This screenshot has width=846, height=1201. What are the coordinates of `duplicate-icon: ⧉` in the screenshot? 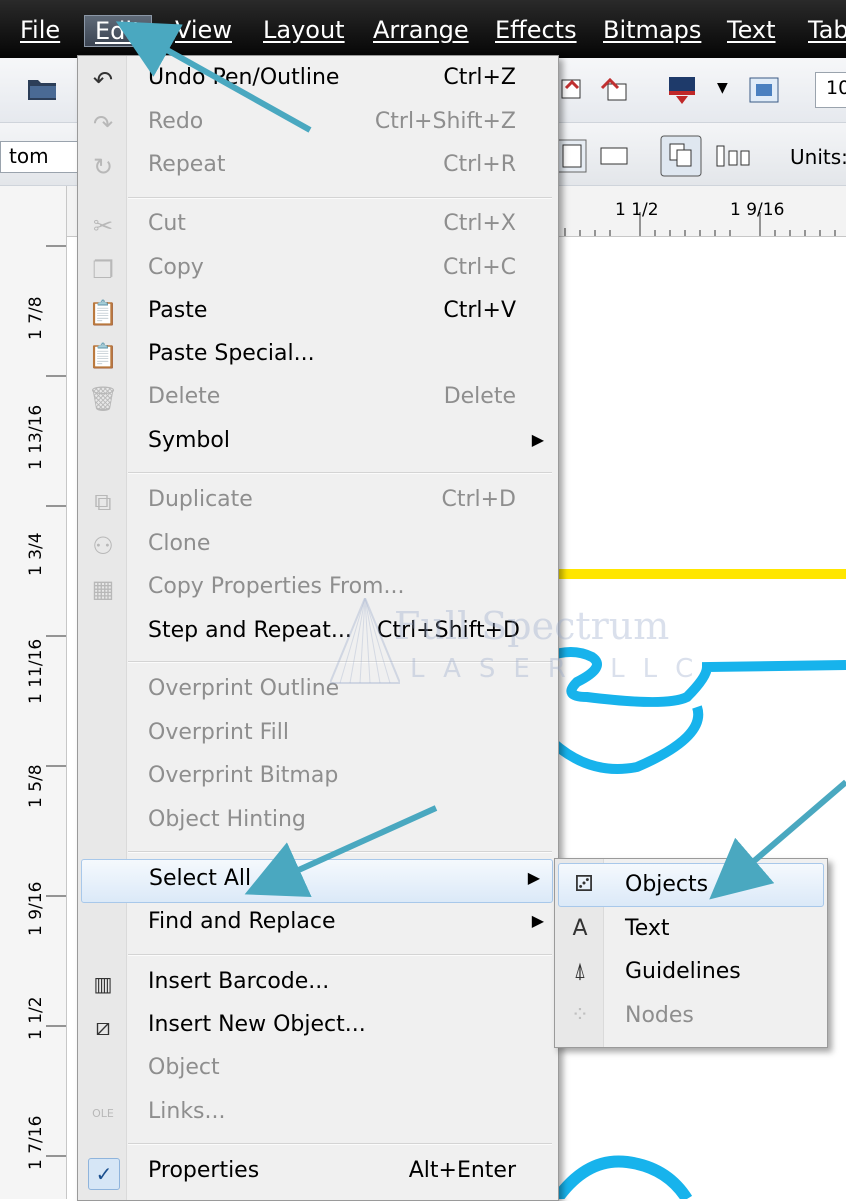 It's located at (103, 502).